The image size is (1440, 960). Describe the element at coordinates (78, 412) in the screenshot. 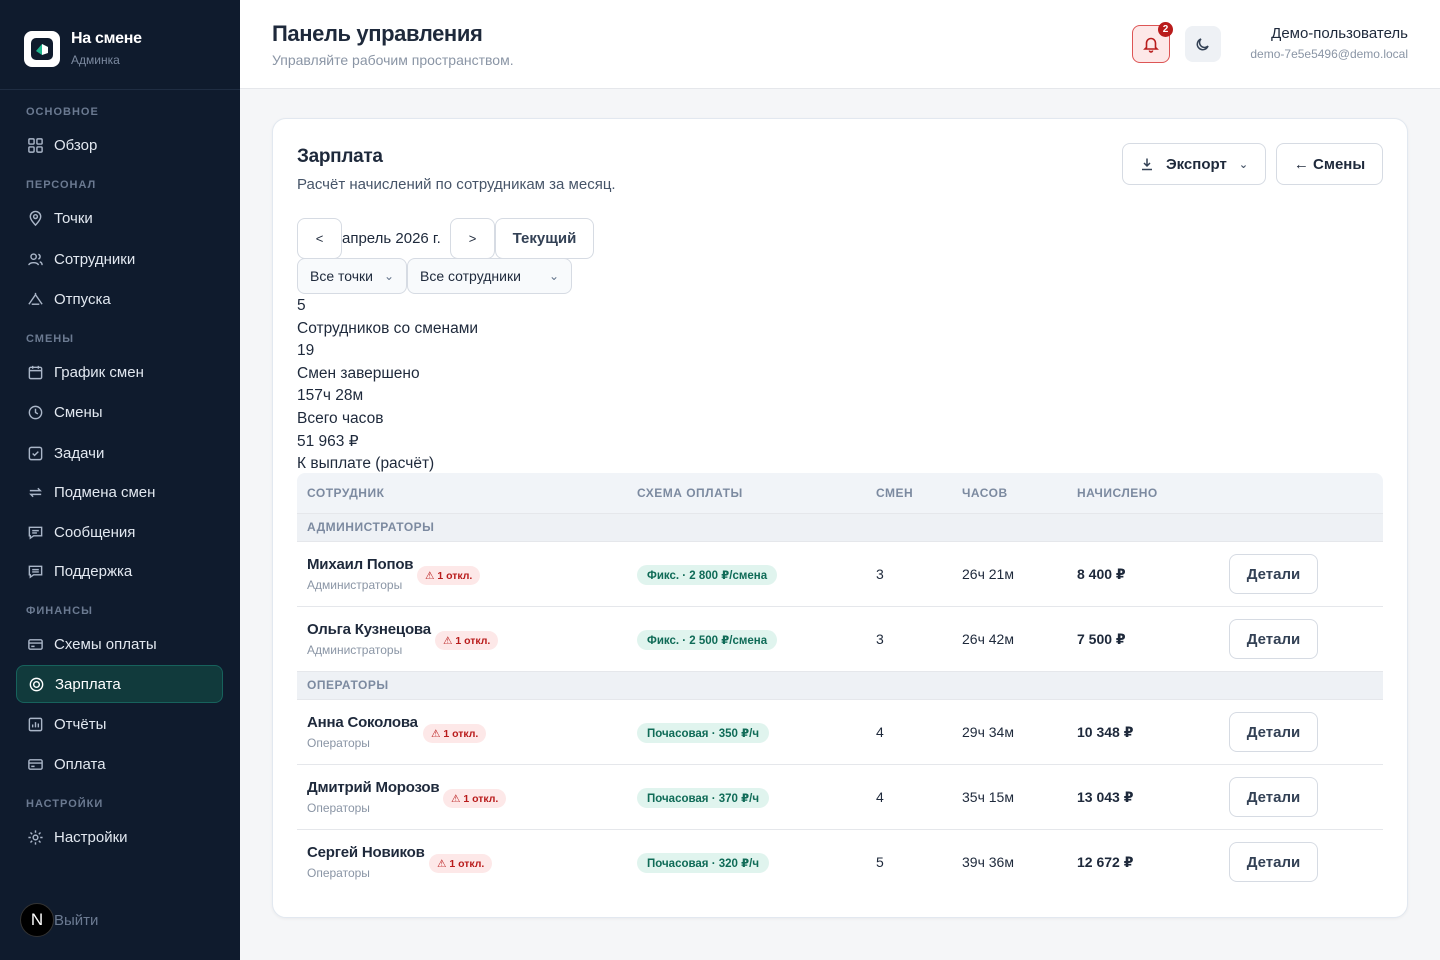

I see `sidebar-item-label: Смены` at that location.